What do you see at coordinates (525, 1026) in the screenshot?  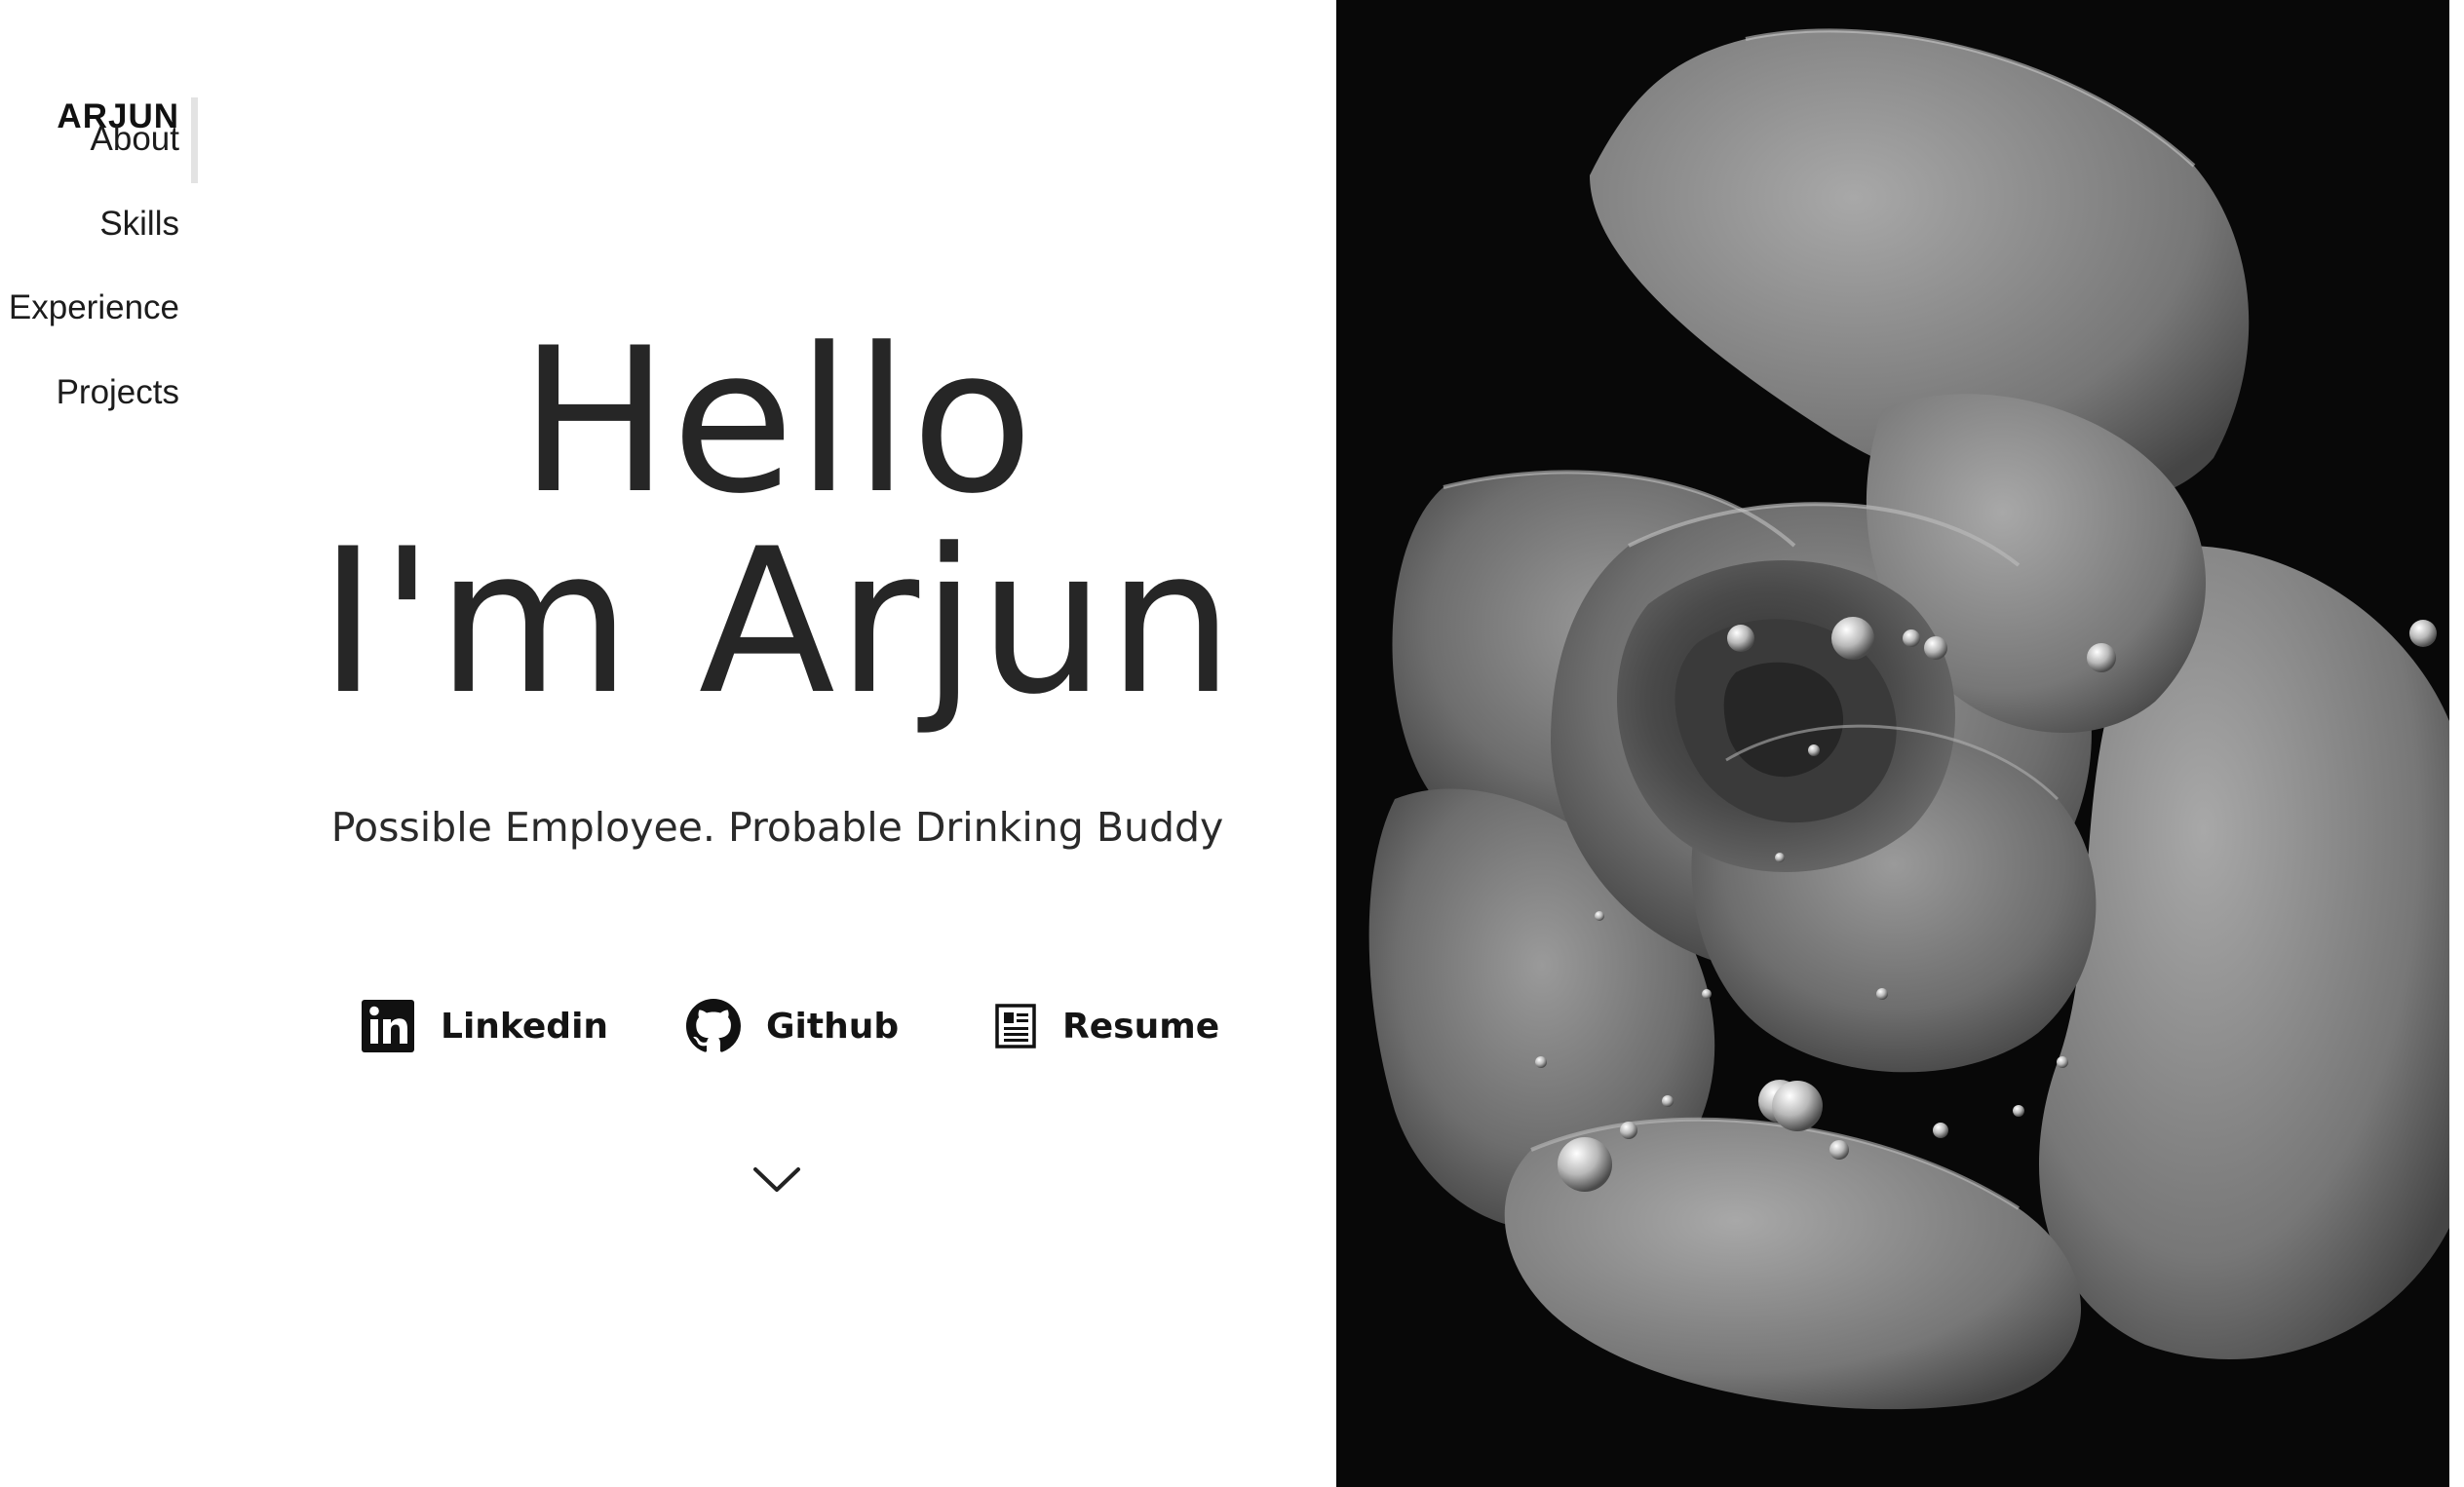 I see `linkedin-label: Linkedin` at bounding box center [525, 1026].